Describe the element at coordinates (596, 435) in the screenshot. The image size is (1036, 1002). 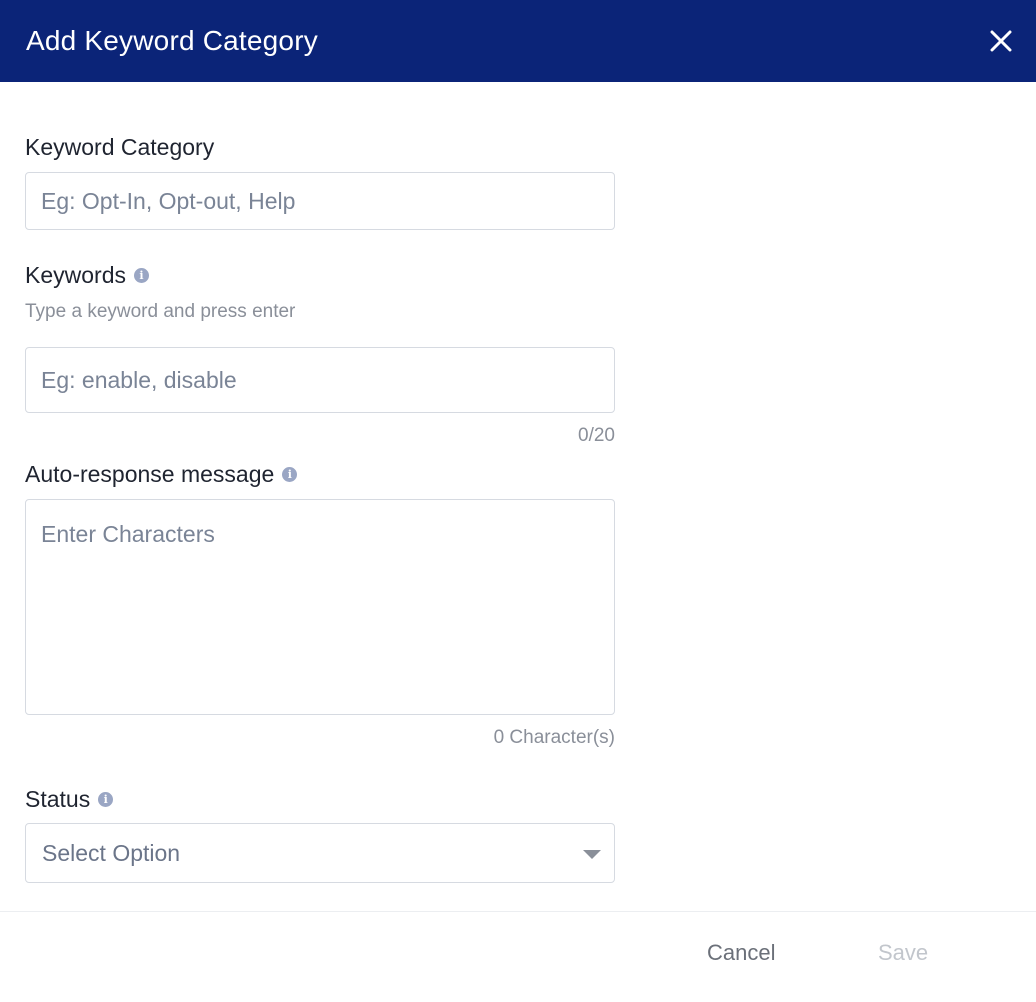
I see `keywords-counter: 0/20` at that location.